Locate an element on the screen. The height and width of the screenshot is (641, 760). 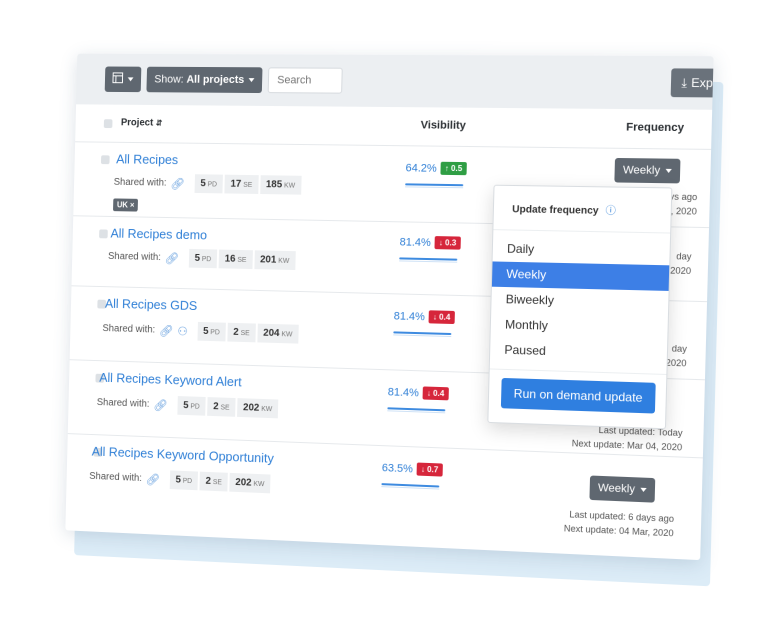
search-input is located at coordinates (305, 80).